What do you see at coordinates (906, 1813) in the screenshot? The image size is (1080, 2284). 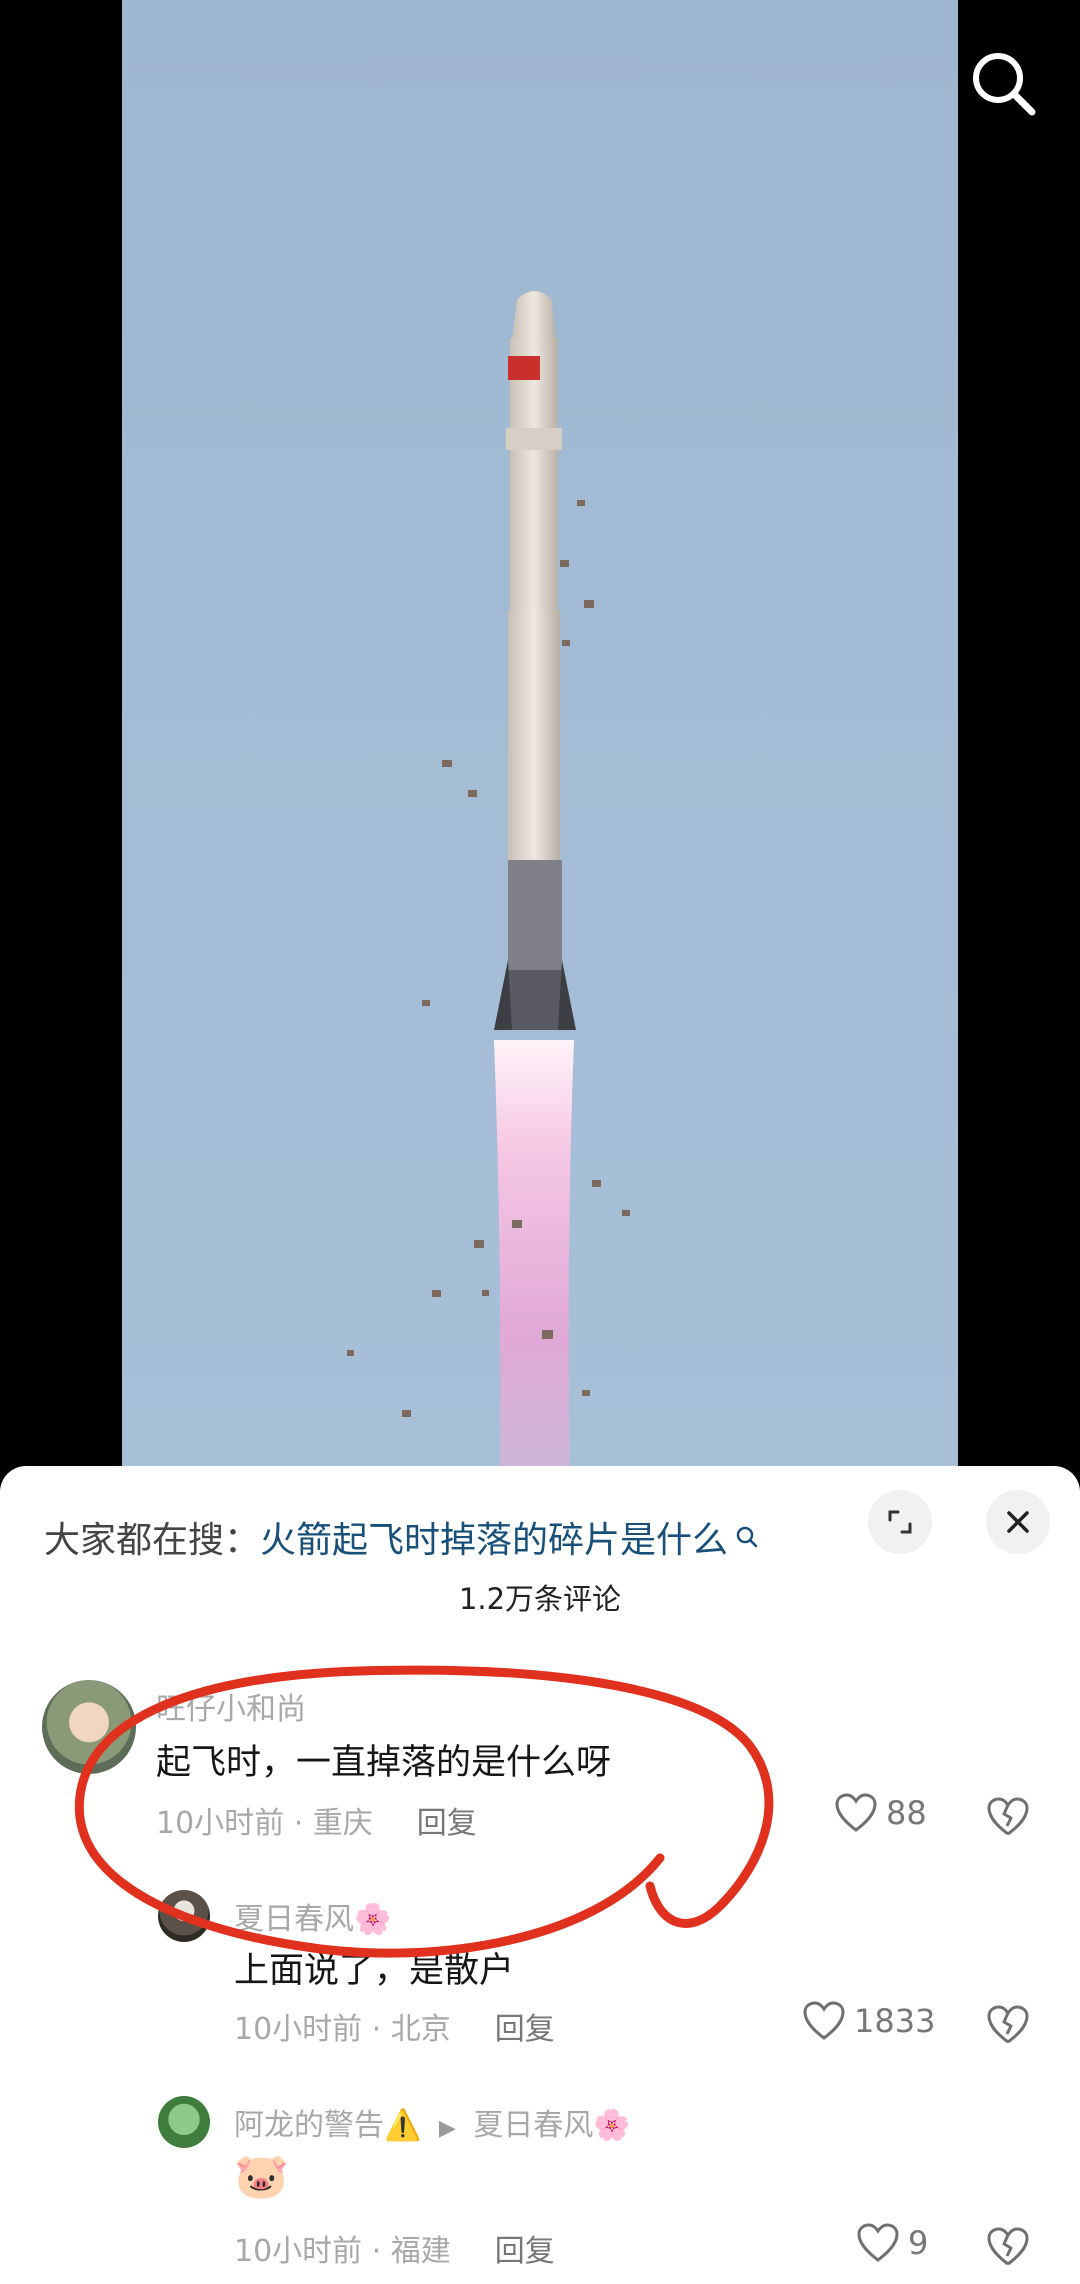 I see `like-count: 88` at bounding box center [906, 1813].